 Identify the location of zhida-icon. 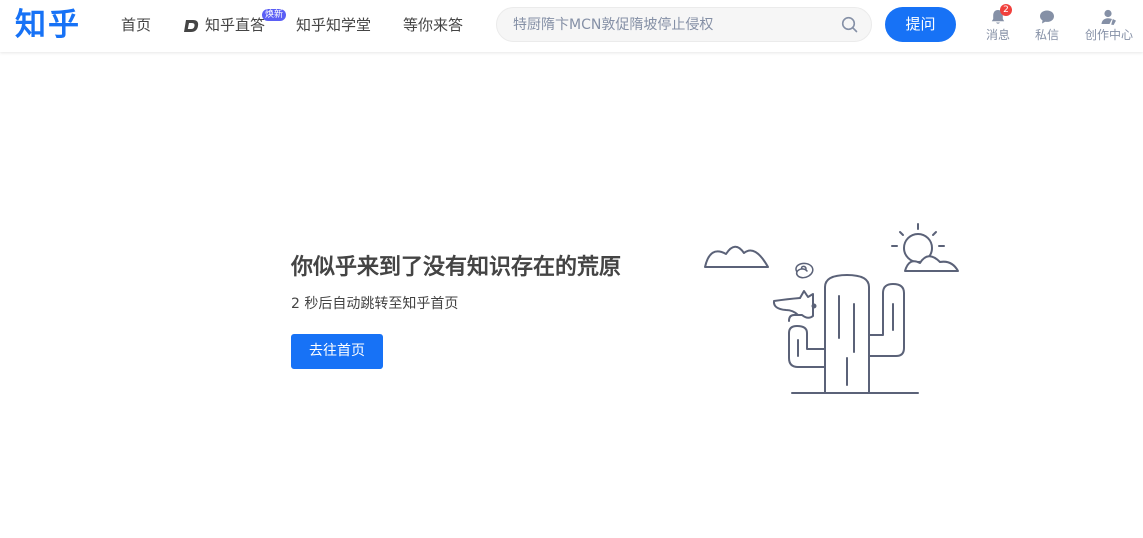
(191, 25).